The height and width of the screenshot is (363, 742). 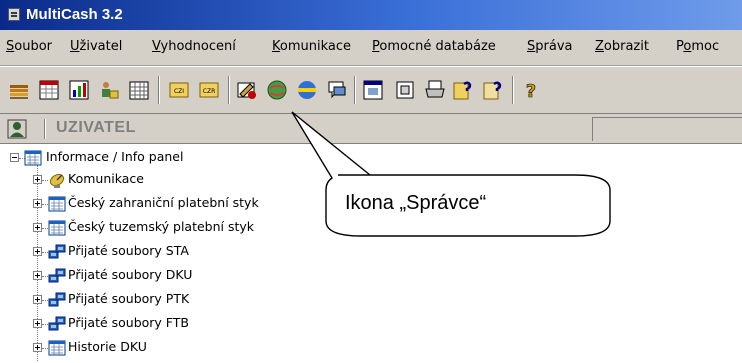 I want to click on window-icon, so click(x=373, y=90).